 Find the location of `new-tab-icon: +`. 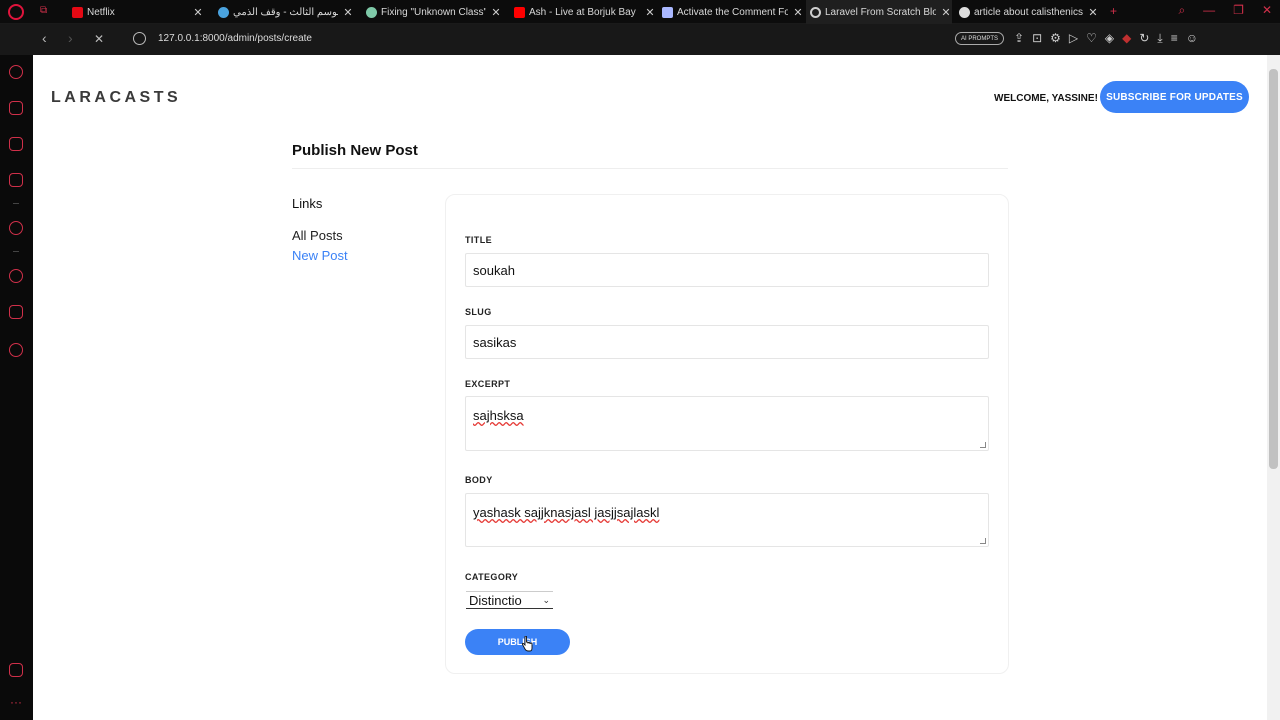

new-tab-icon: + is located at coordinates (1113, 11).